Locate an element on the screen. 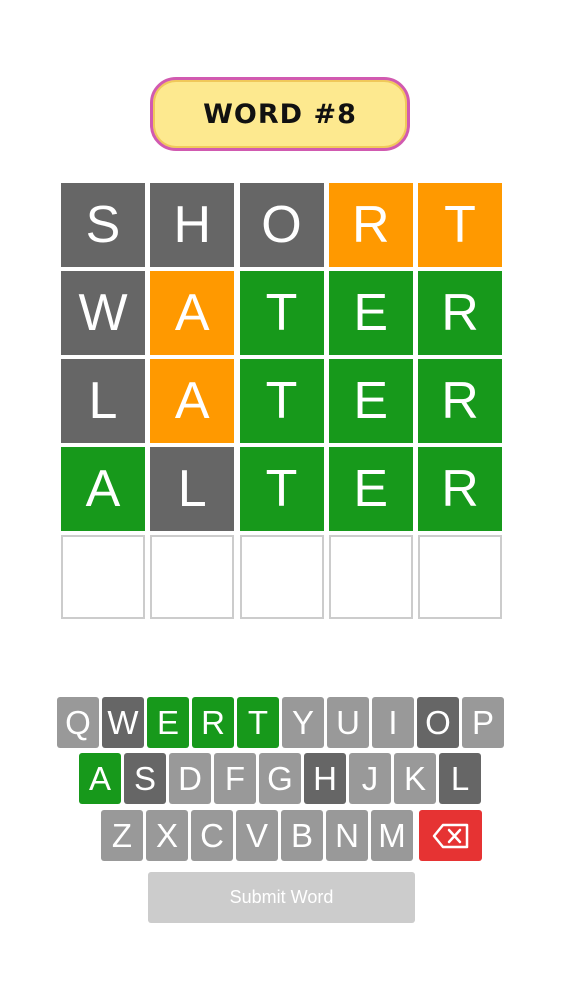 The height and width of the screenshot is (1000, 563). backspace-icon is located at coordinates (450, 835).